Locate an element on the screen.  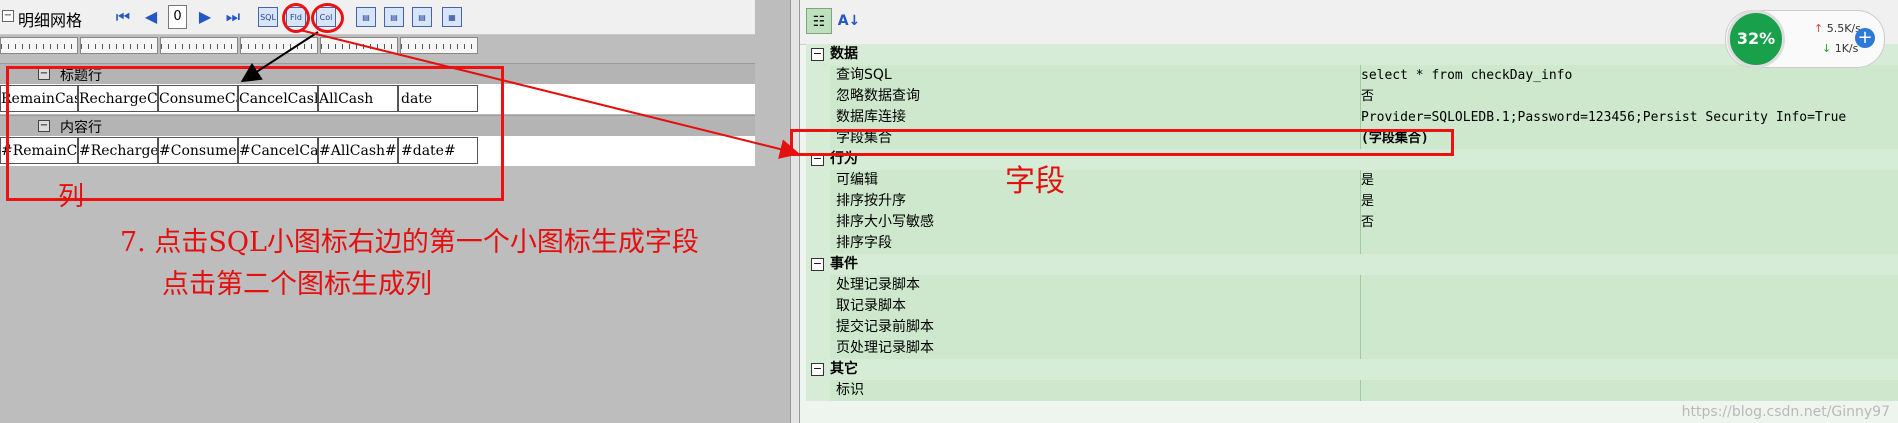
property-name: 可编辑 is located at coordinates (857, 180).